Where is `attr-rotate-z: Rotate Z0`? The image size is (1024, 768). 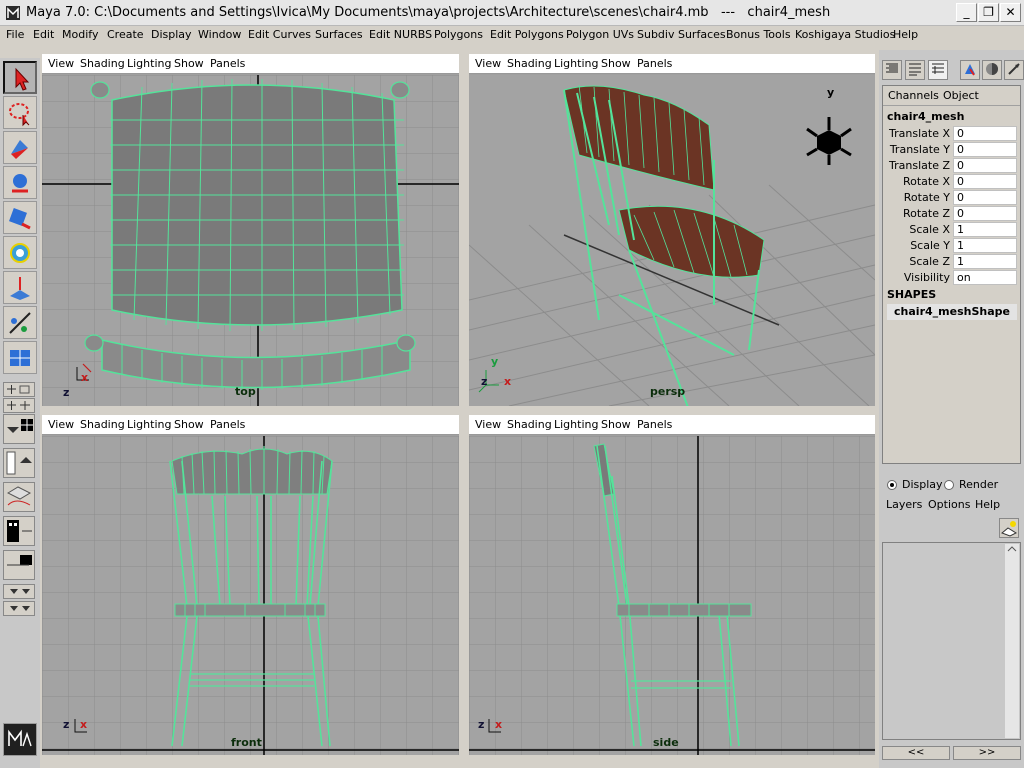
attr-rotate-z: Rotate Z0 is located at coordinates (951, 214).